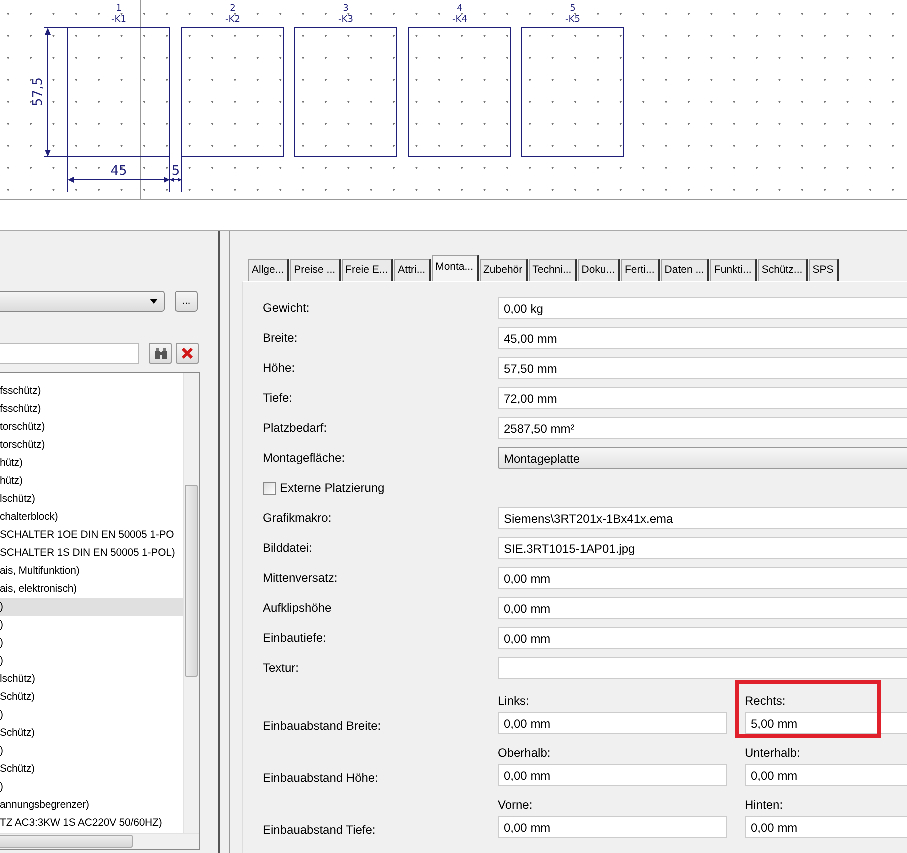 The height and width of the screenshot is (853, 907). Describe the element at coordinates (702, 668) in the screenshot. I see `input-field` at that location.